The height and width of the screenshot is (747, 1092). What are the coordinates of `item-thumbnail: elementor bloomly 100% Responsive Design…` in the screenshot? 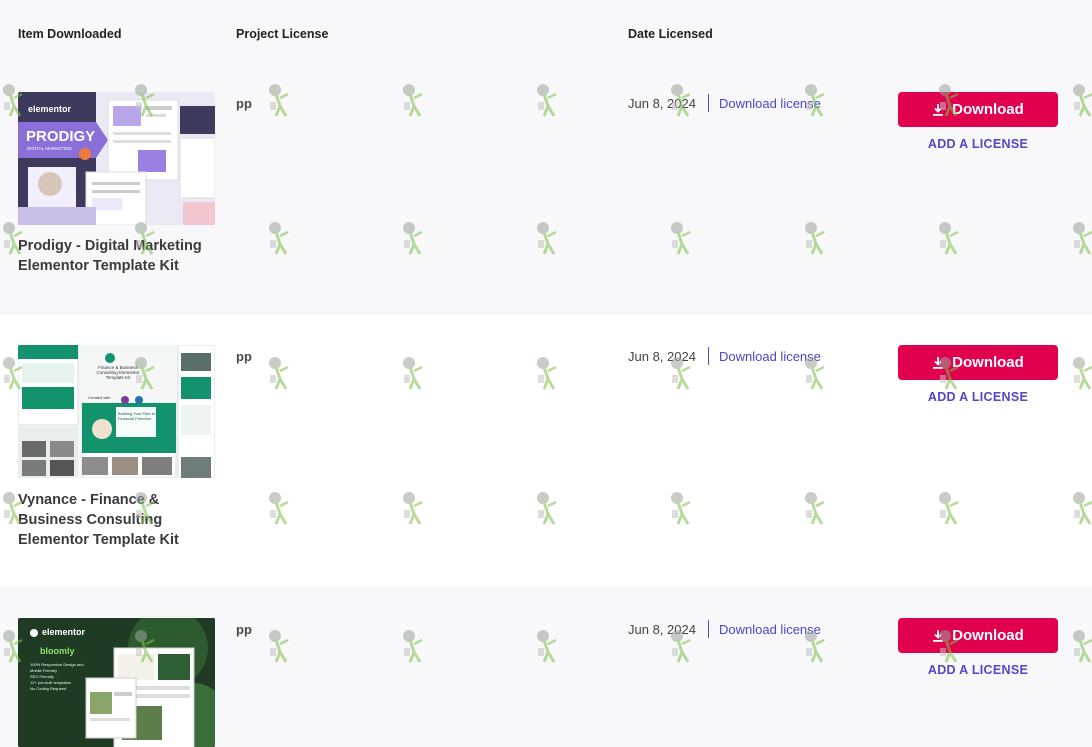 It's located at (116, 682).